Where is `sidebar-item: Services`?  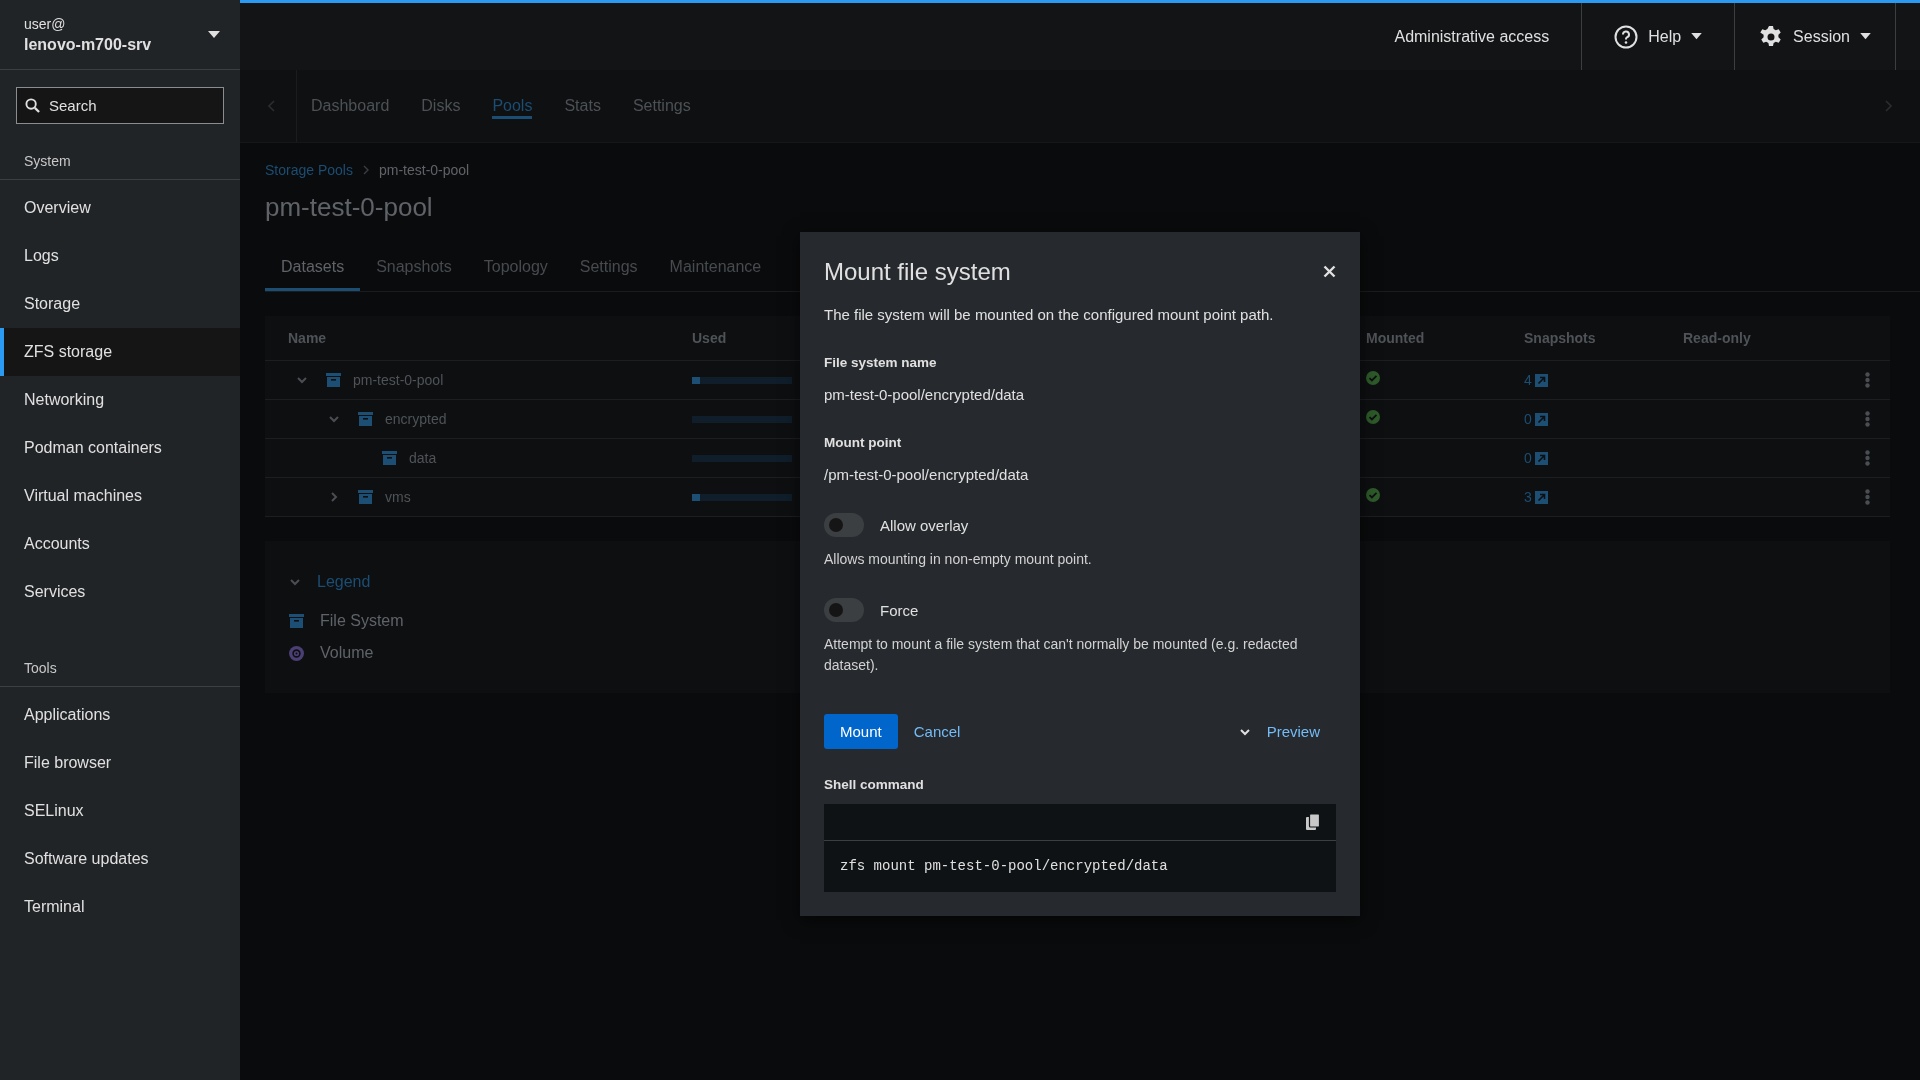 sidebar-item: Services is located at coordinates (120, 592).